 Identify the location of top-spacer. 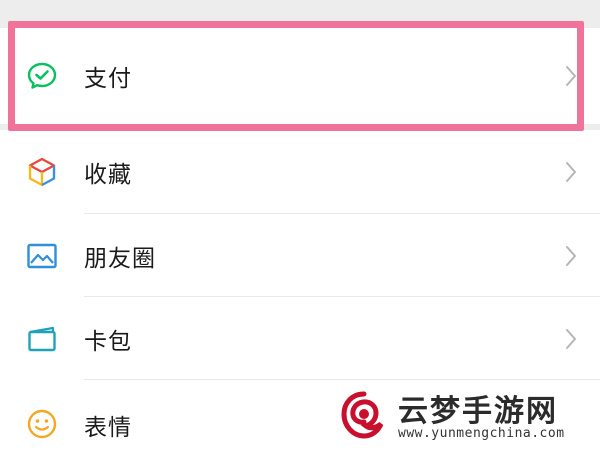
(300, 11).